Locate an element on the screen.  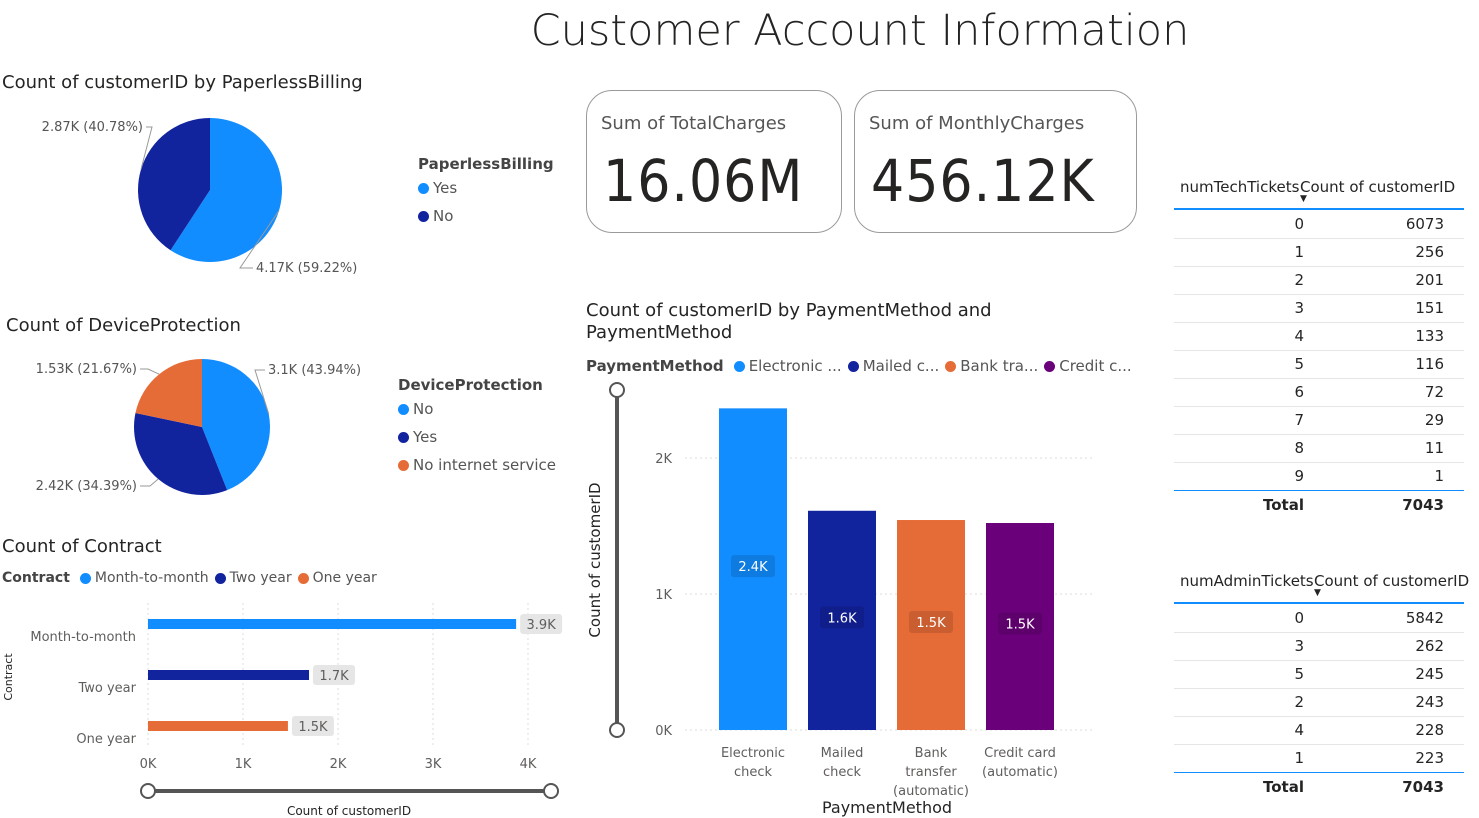
table-row: 4 228 is located at coordinates (1319, 730).